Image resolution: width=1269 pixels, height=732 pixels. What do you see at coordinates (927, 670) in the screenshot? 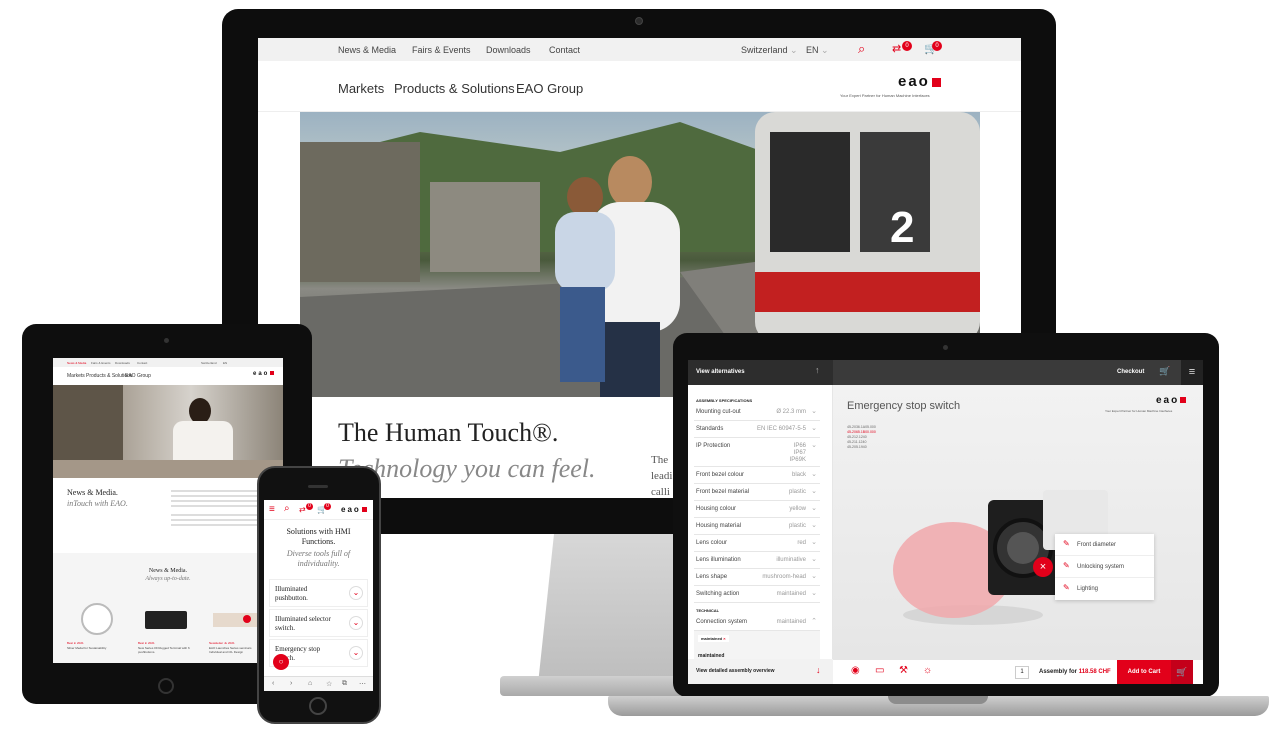
I see `light-bulb-icon: ☼` at bounding box center [927, 670].